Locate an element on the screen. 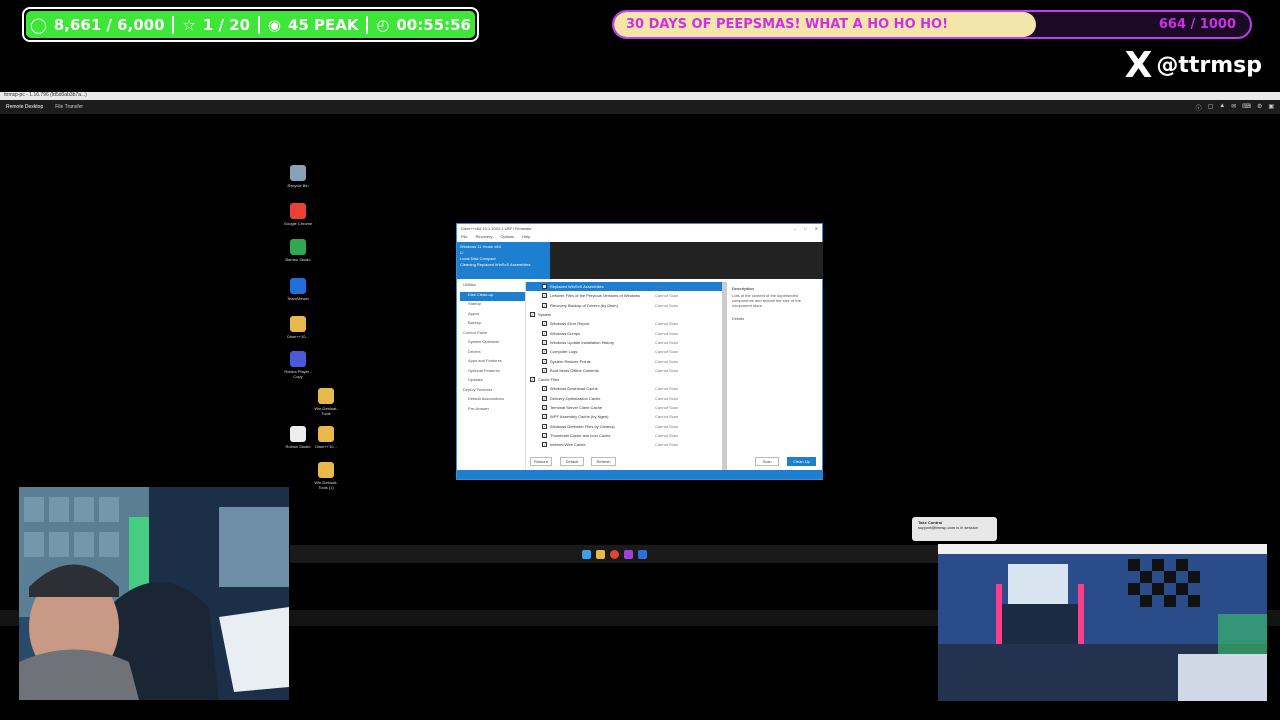 The image size is (1280, 720). mouse-icon: ▲ is located at coordinates (1222, 107).